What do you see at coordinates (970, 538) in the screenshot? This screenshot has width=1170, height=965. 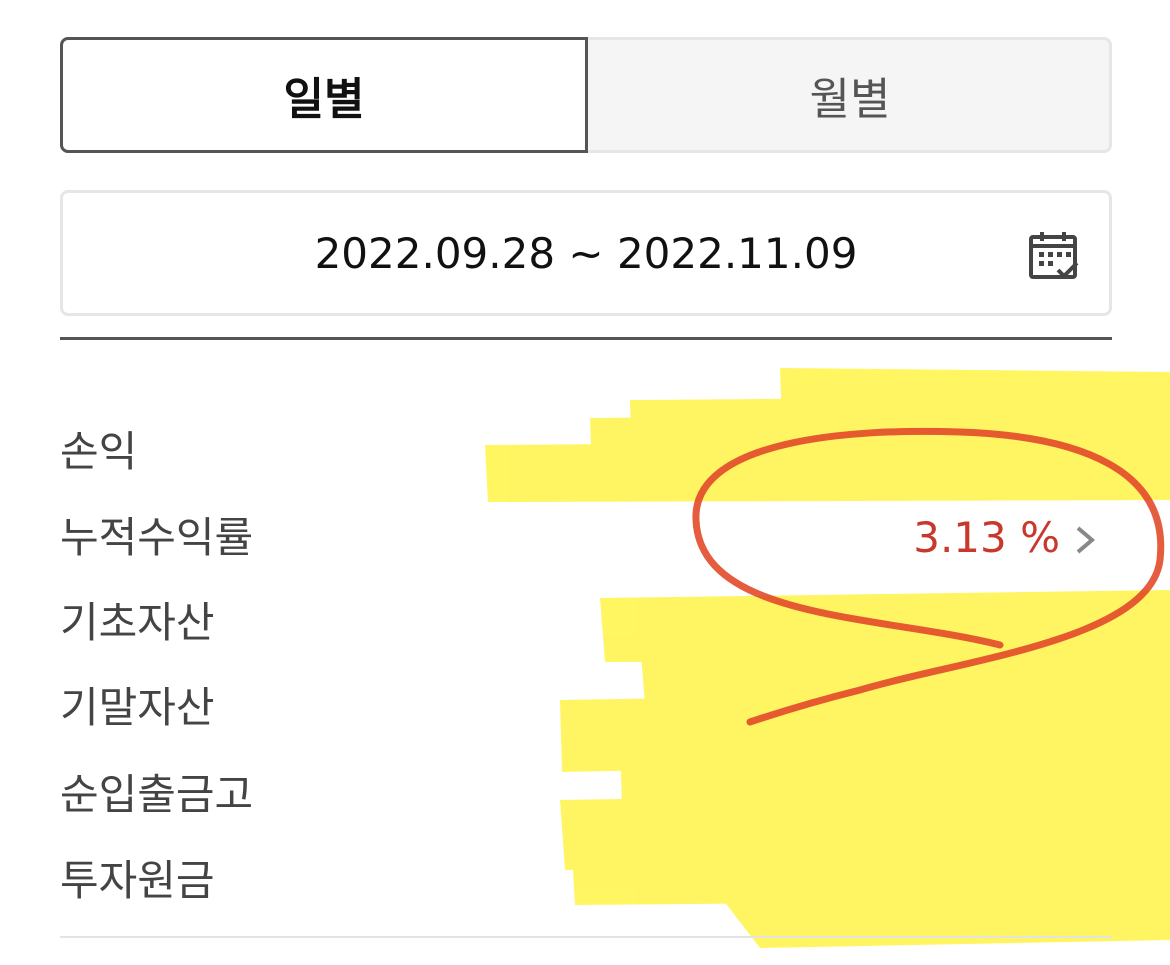 I see `cumulative-return-value: 3.13 %` at bounding box center [970, 538].